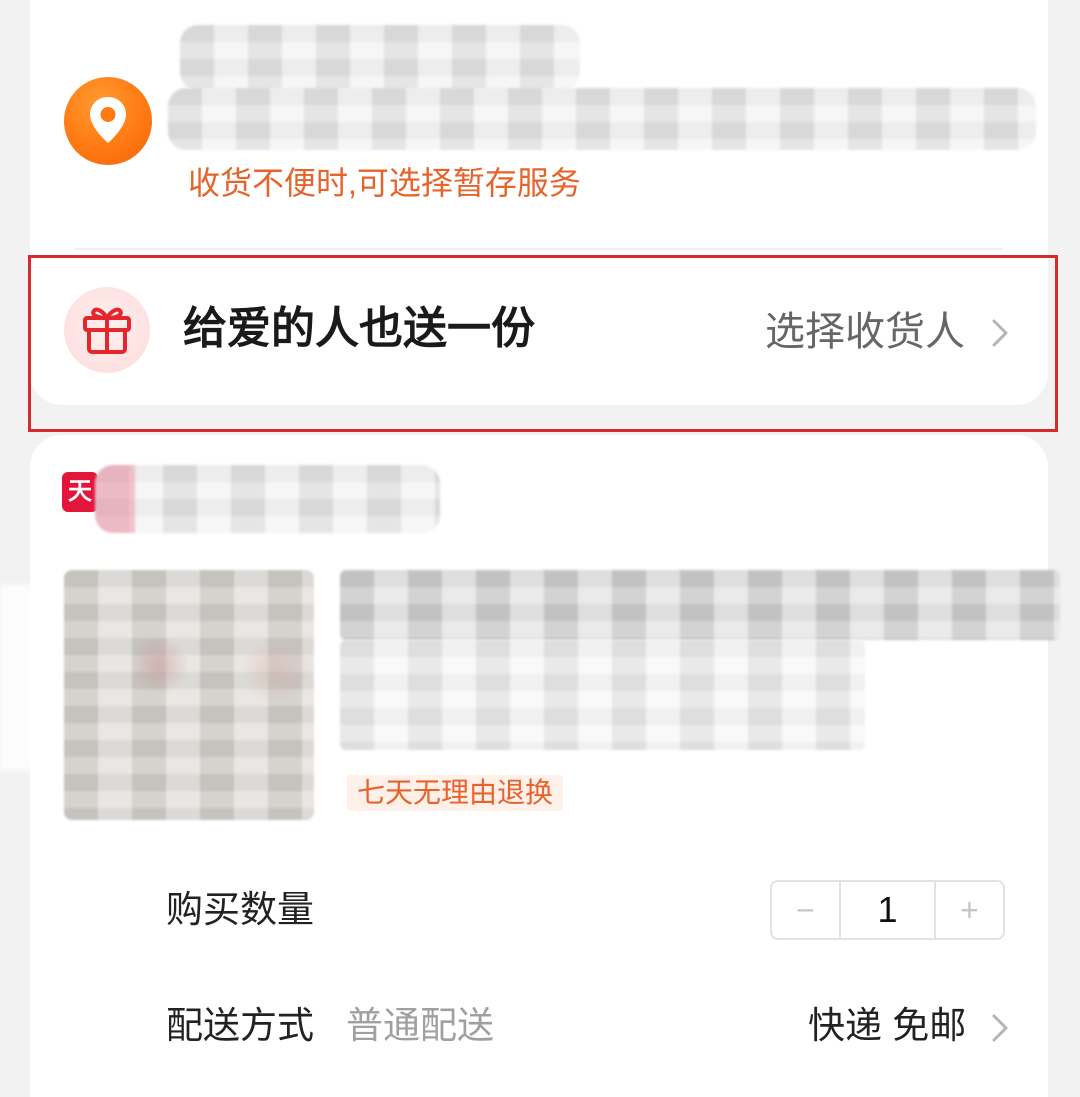 The image size is (1080, 1097). What do you see at coordinates (602, 119) in the screenshot?
I see `address-redacted` at bounding box center [602, 119].